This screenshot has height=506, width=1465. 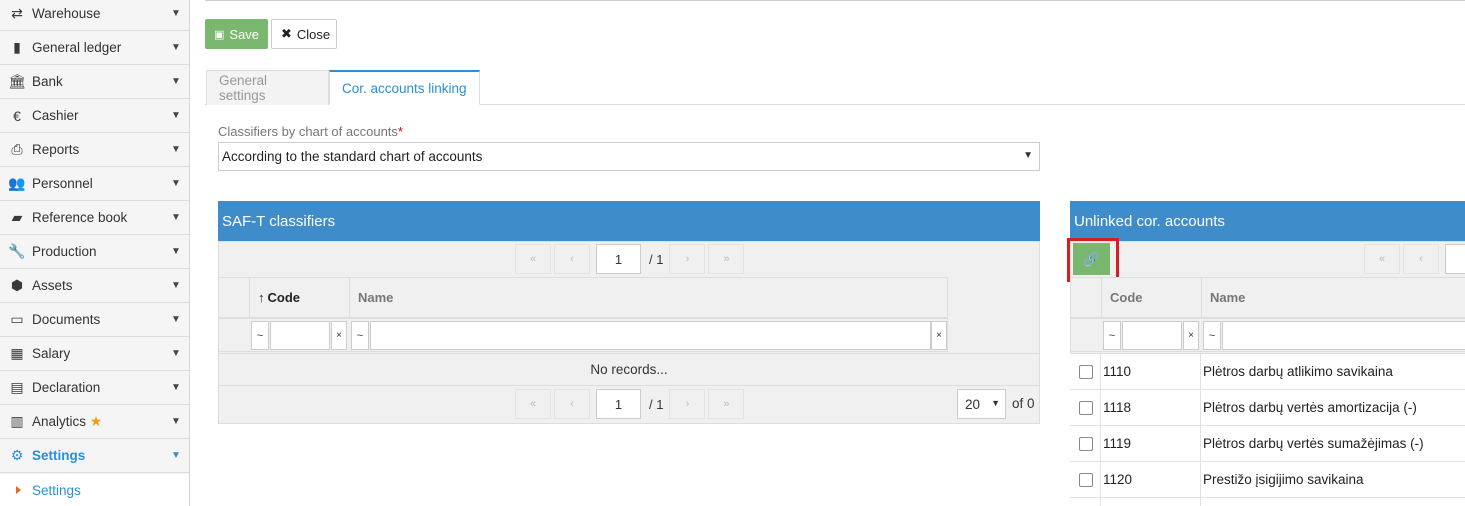 I want to click on records-total: of 0, so click(x=1023, y=403).